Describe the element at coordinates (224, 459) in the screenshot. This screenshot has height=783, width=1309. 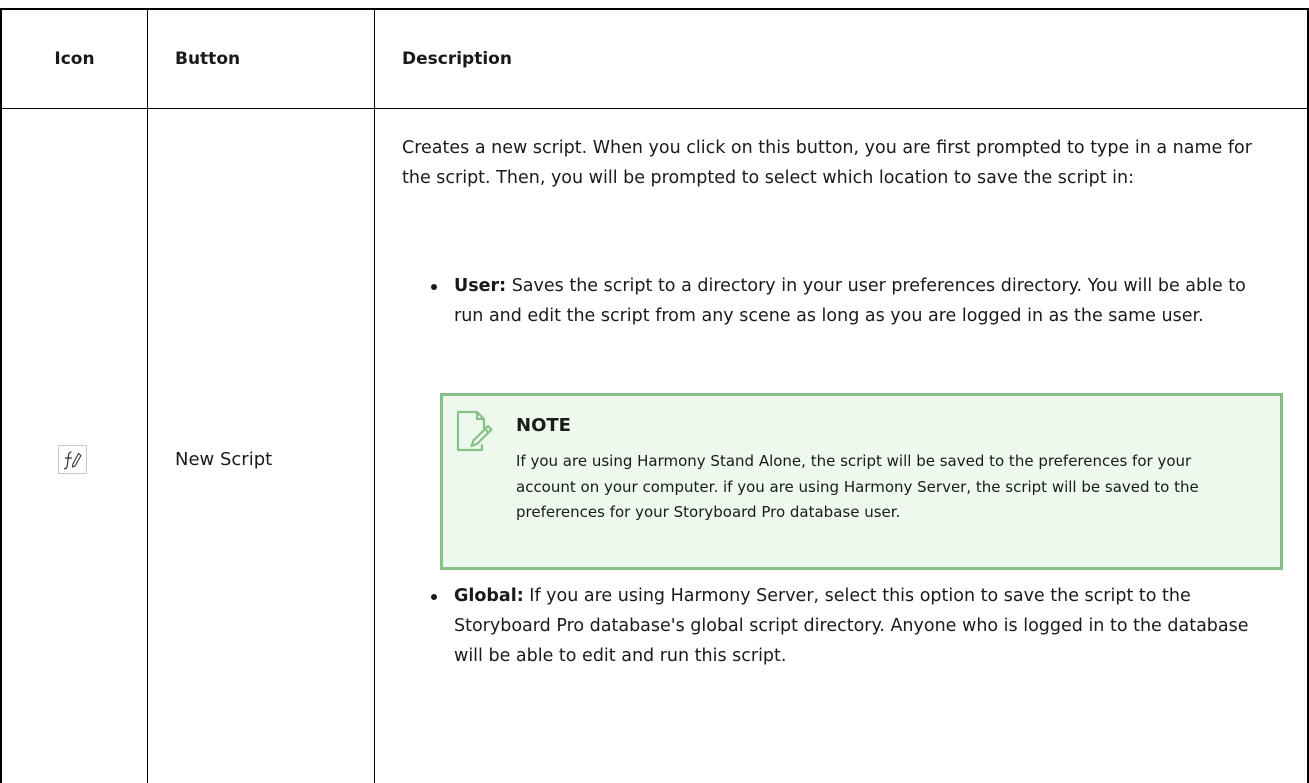
I see `row-button-name: New Script` at that location.